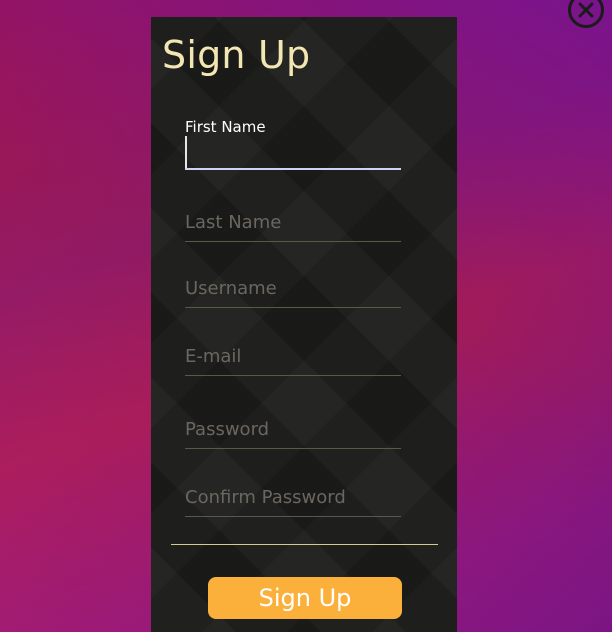  What do you see at coordinates (293, 448) in the screenshot?
I see `password-underline` at bounding box center [293, 448].